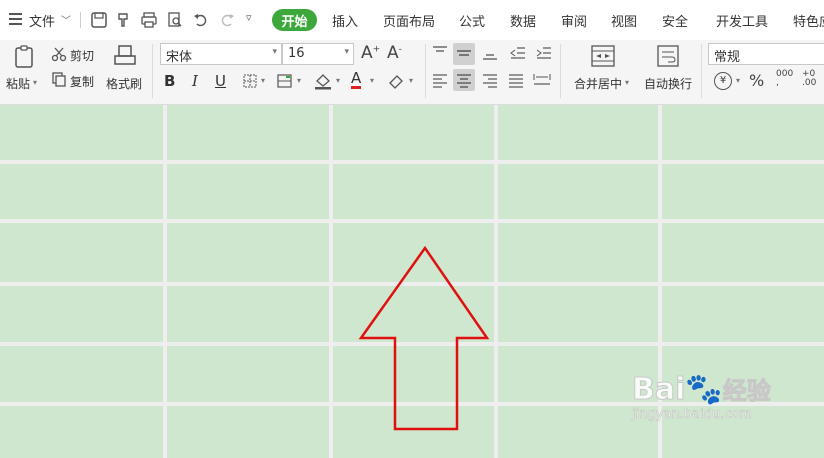  I want to click on tab-view: 视图, so click(624, 20).